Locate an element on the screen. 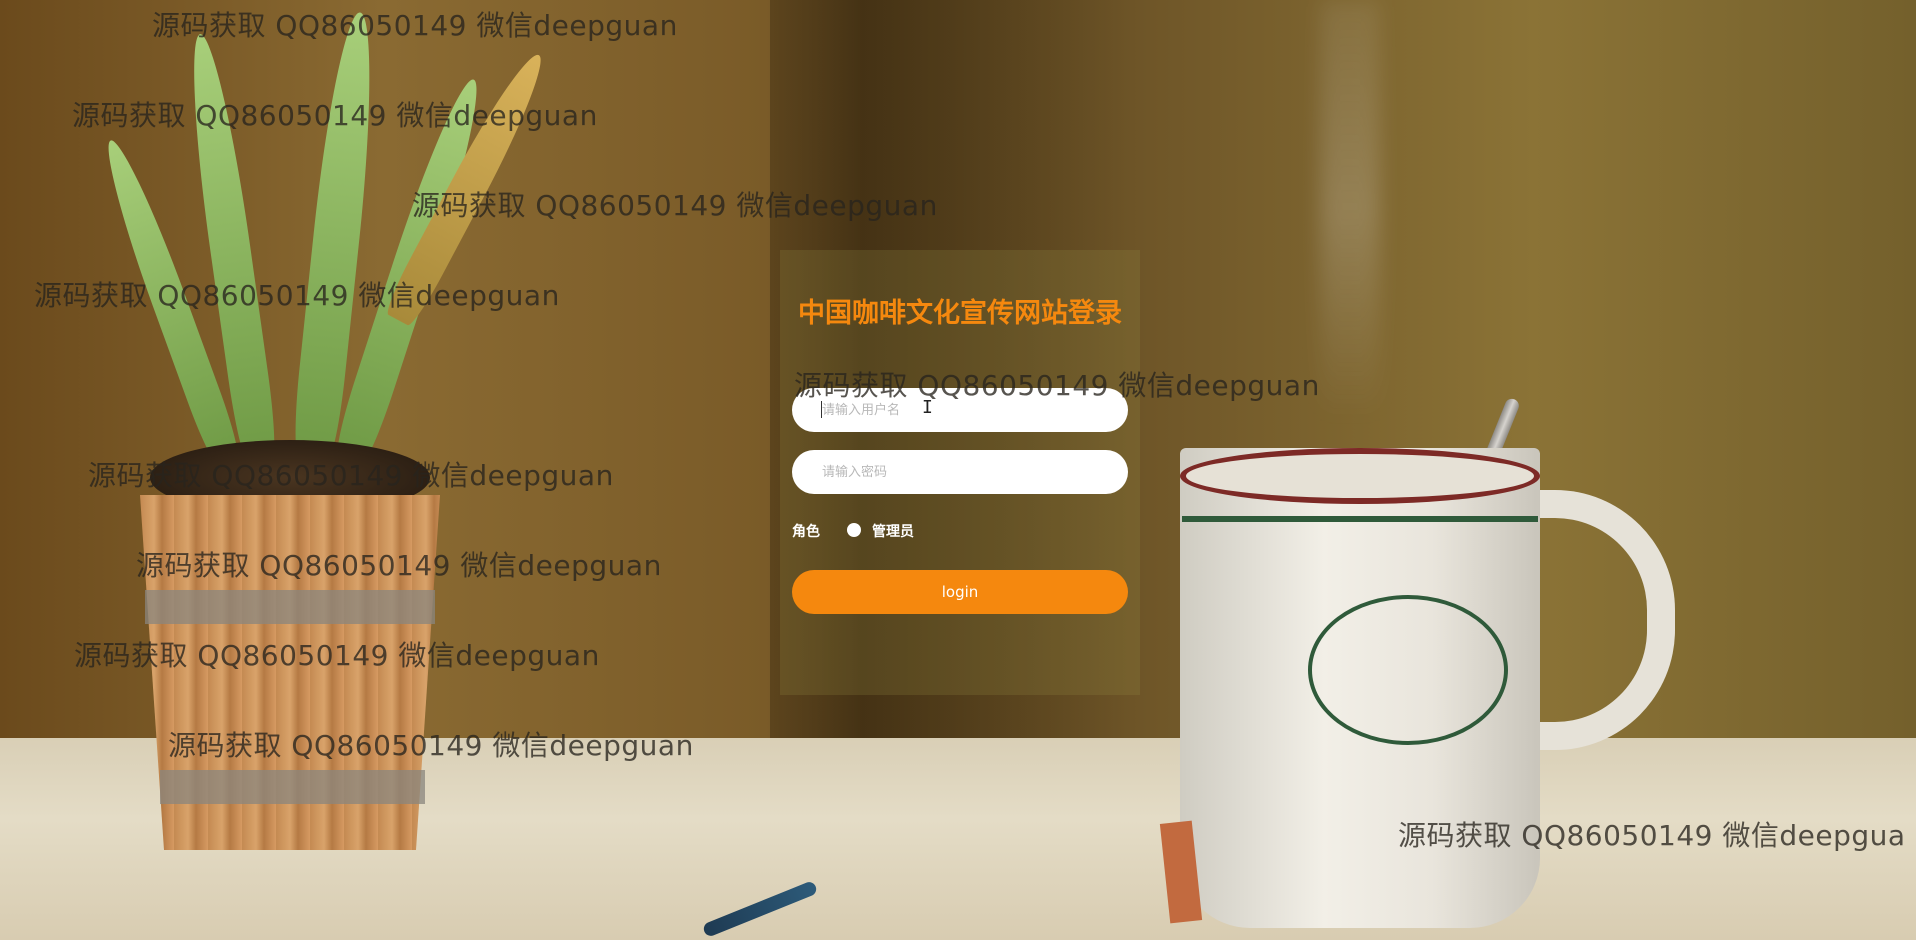 This screenshot has width=1916, height=940. role-radio-admin is located at coordinates (854, 530).